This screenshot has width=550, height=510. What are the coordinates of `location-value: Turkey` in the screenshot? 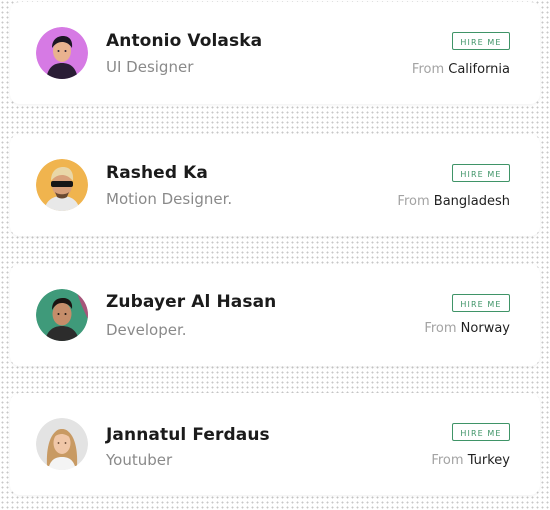 It's located at (488, 460).